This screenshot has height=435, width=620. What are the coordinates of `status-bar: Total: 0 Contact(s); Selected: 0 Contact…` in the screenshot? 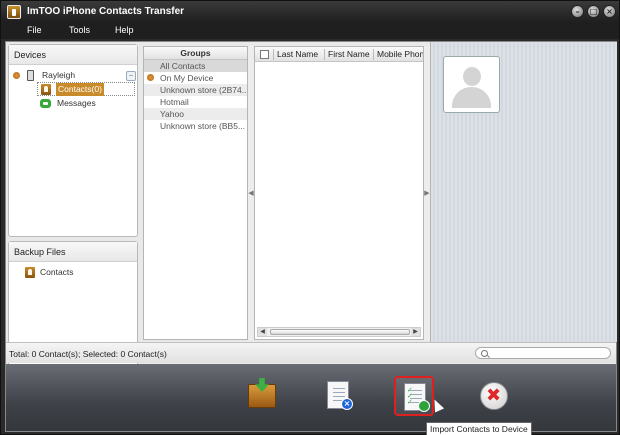 It's located at (311, 352).